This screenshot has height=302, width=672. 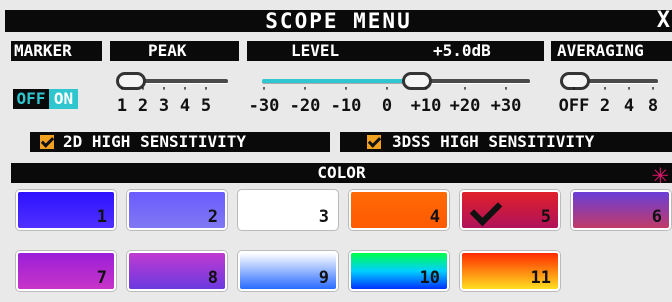 I want to click on color-swatch-6: 6, so click(x=621, y=210).